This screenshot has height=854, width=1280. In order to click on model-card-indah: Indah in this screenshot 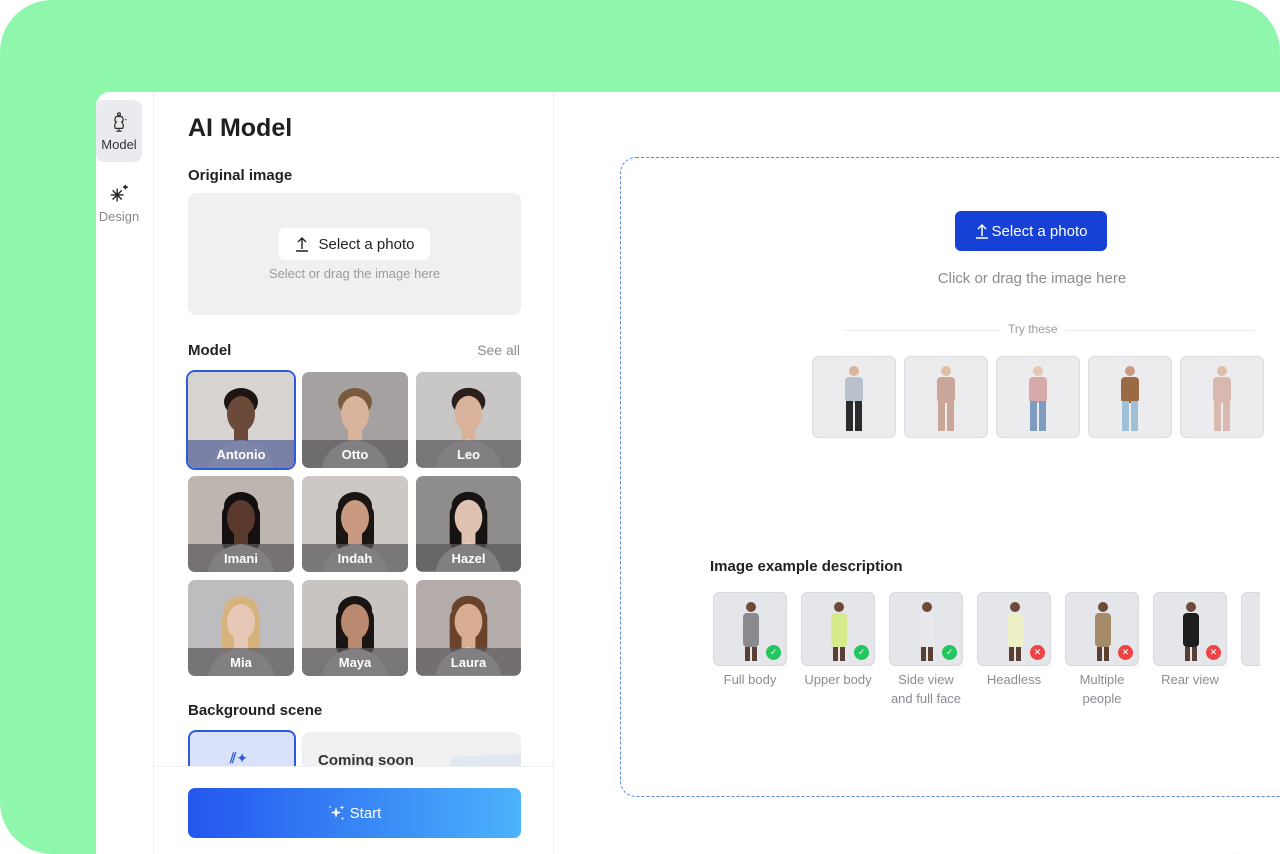, I will do `click(355, 524)`.